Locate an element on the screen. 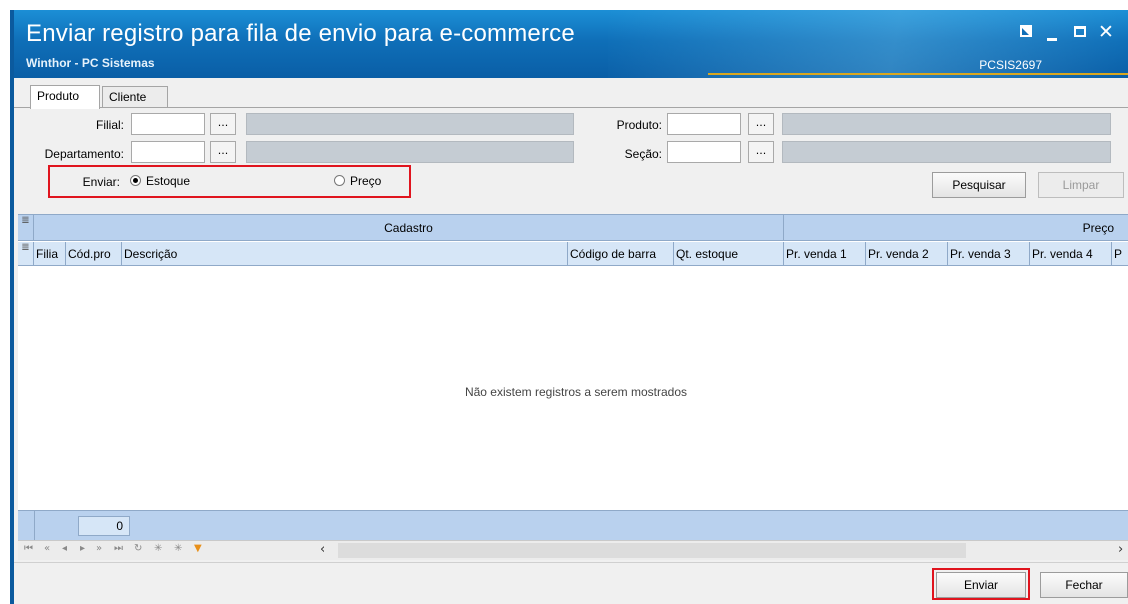  radio-estoque-indicator is located at coordinates (135, 180).